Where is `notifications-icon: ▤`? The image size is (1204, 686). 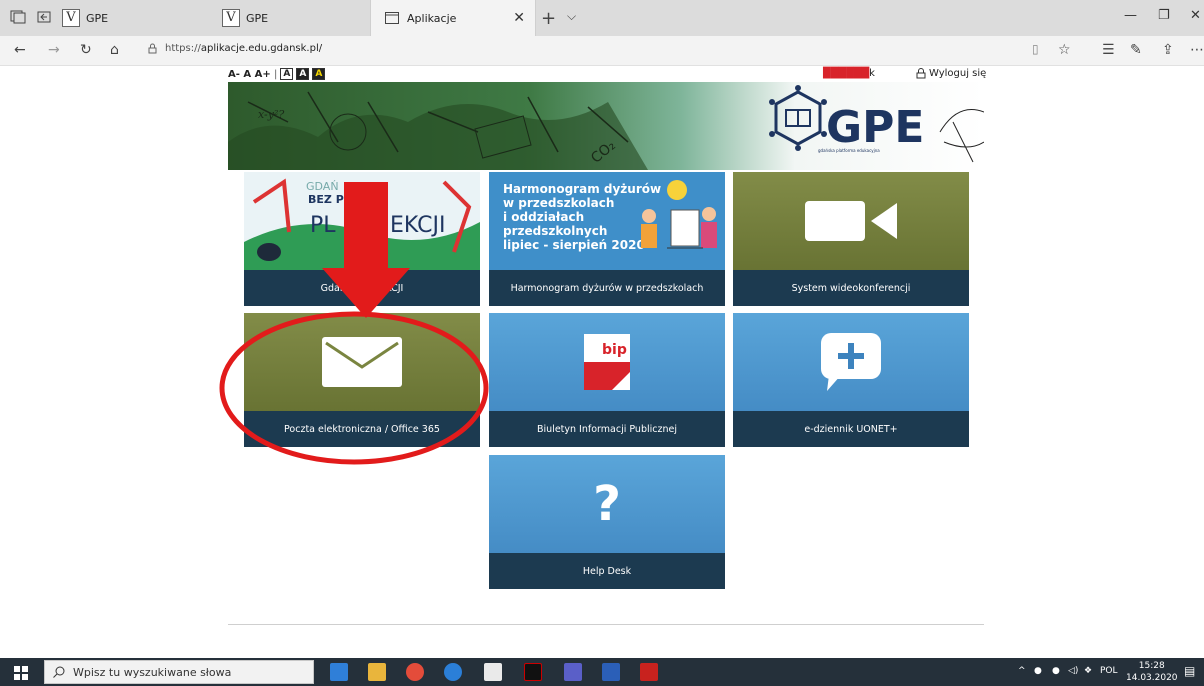 notifications-icon: ▤ is located at coordinates (1189, 671).